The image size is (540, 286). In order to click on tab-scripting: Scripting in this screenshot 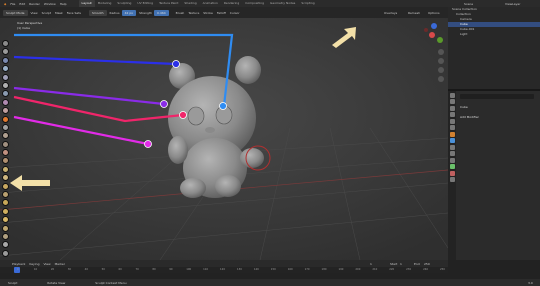, I will do `click(307, 3)`.